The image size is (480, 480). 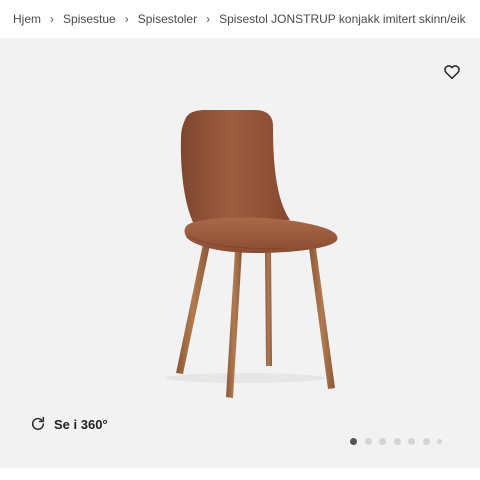 I want to click on carousel-pagination, so click(x=400, y=441).